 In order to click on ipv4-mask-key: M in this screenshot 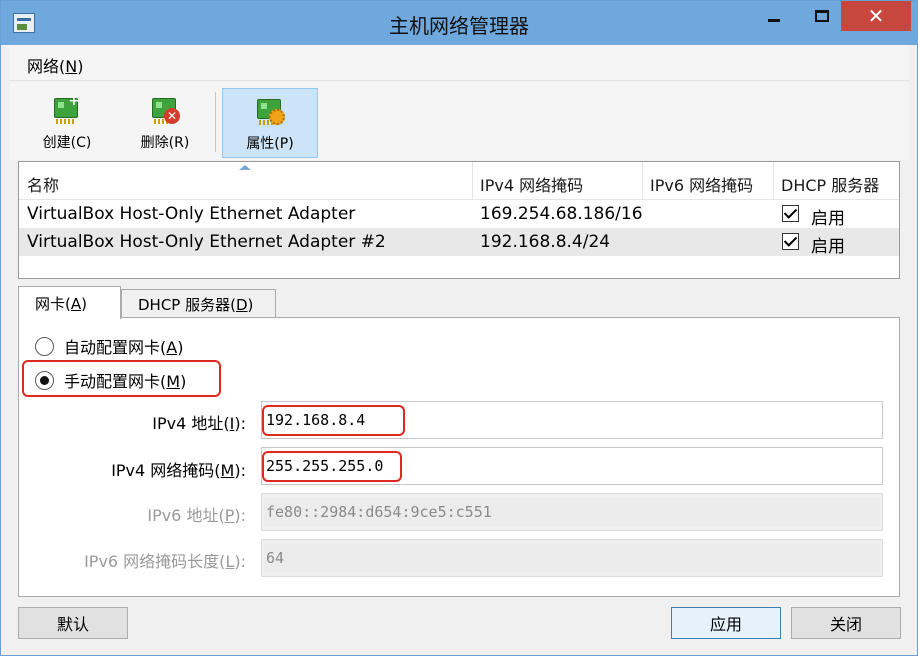, I will do `click(227, 470)`.